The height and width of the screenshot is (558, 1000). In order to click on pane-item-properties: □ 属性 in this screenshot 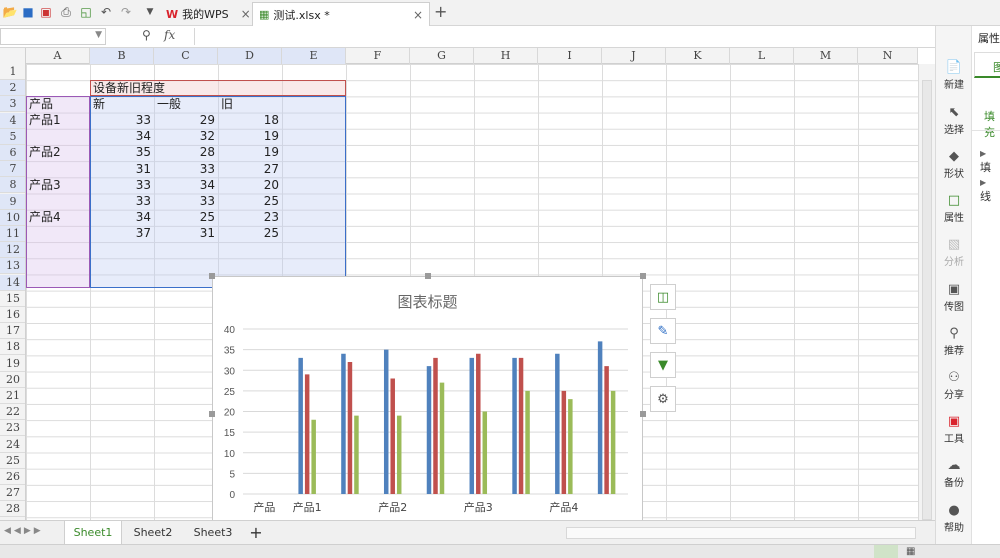, I will do `click(954, 208)`.